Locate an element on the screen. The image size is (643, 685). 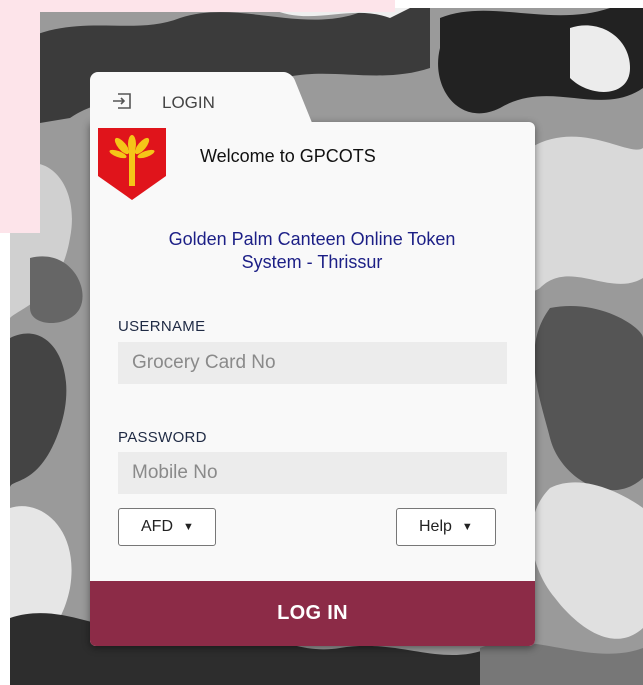
tab-login-label: LOGIN is located at coordinates (188, 102).